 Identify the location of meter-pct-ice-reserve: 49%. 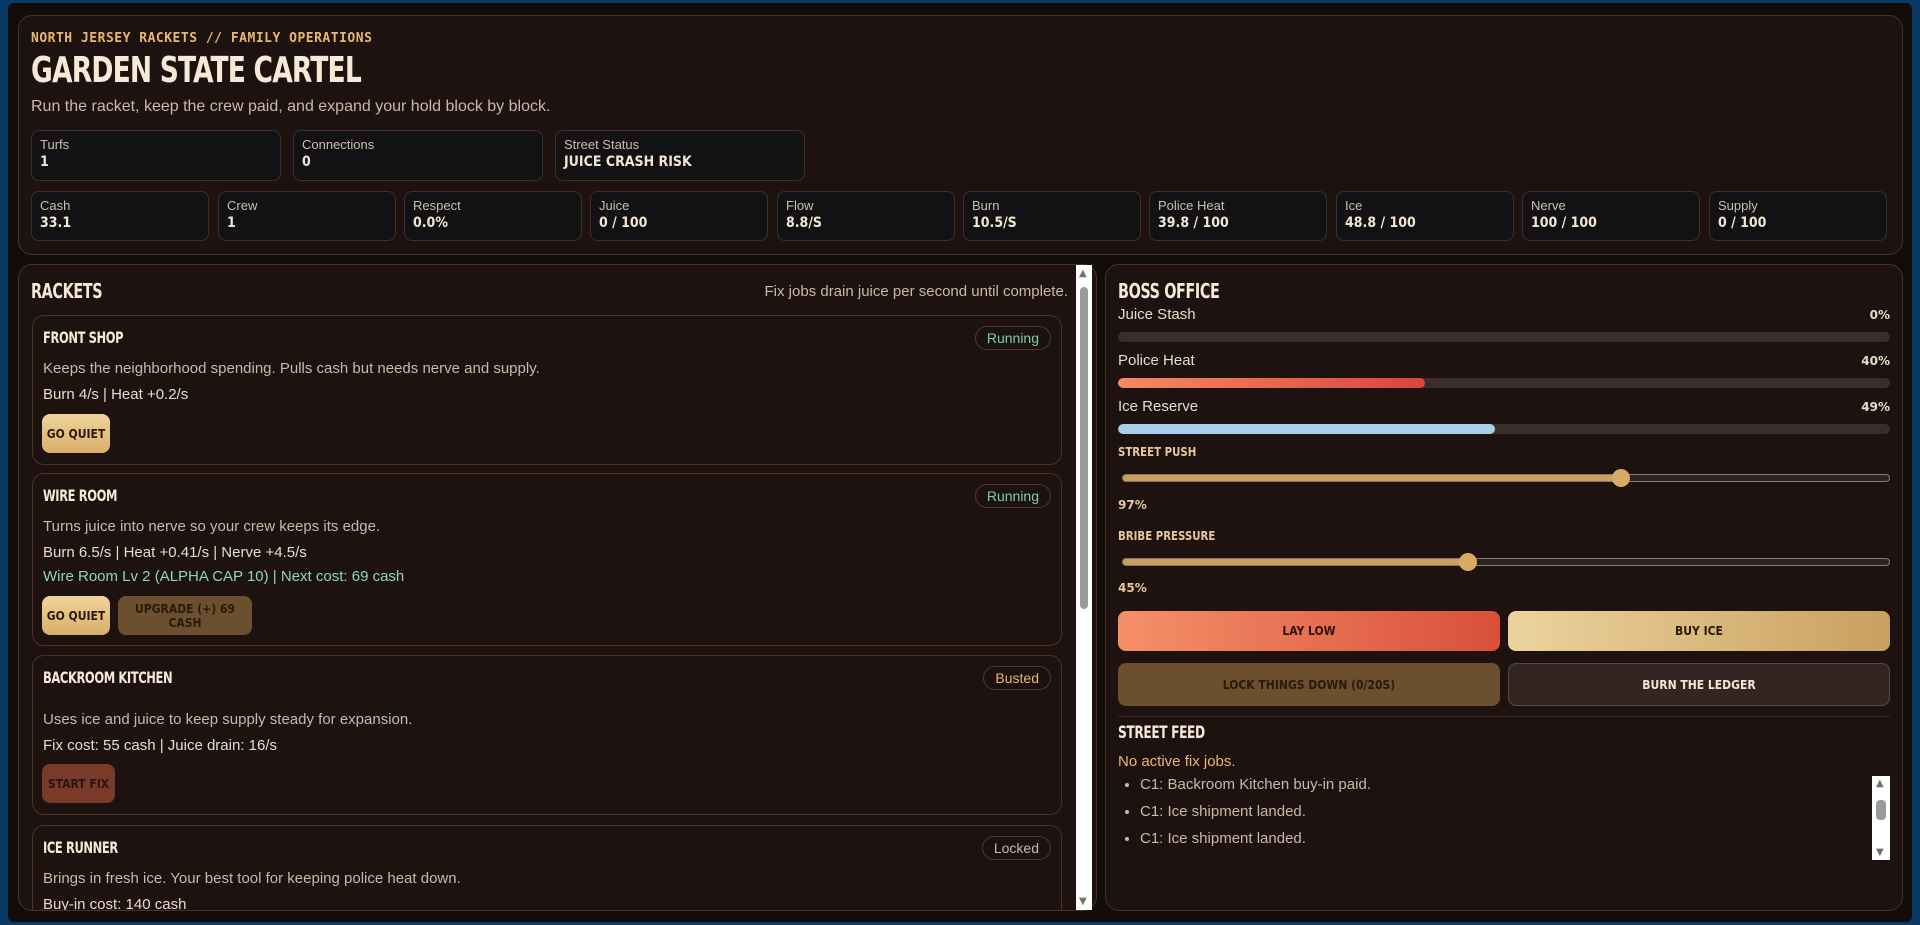
(1875, 407).